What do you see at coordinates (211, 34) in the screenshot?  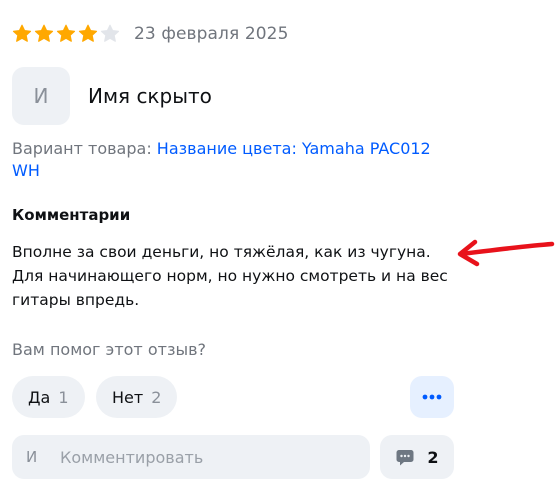 I see `review-date: 23 февраля 2025` at bounding box center [211, 34].